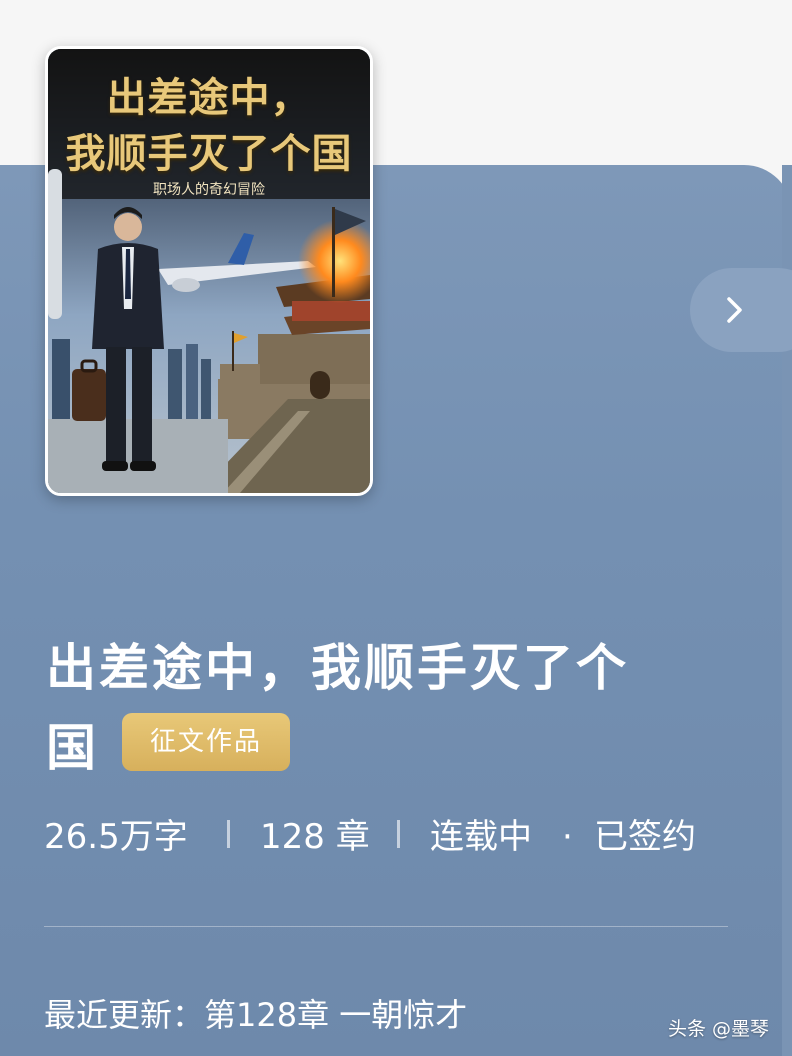 The image size is (792, 1056). What do you see at coordinates (645, 837) in the screenshot?
I see `signed-status: 已签约` at bounding box center [645, 837].